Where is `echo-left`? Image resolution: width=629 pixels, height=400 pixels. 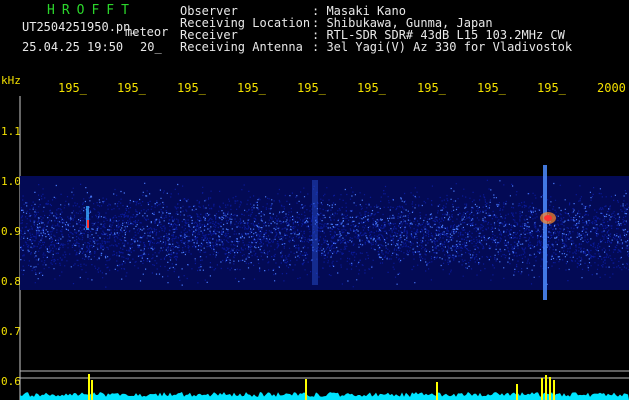
echo-left is located at coordinates (88, 224).